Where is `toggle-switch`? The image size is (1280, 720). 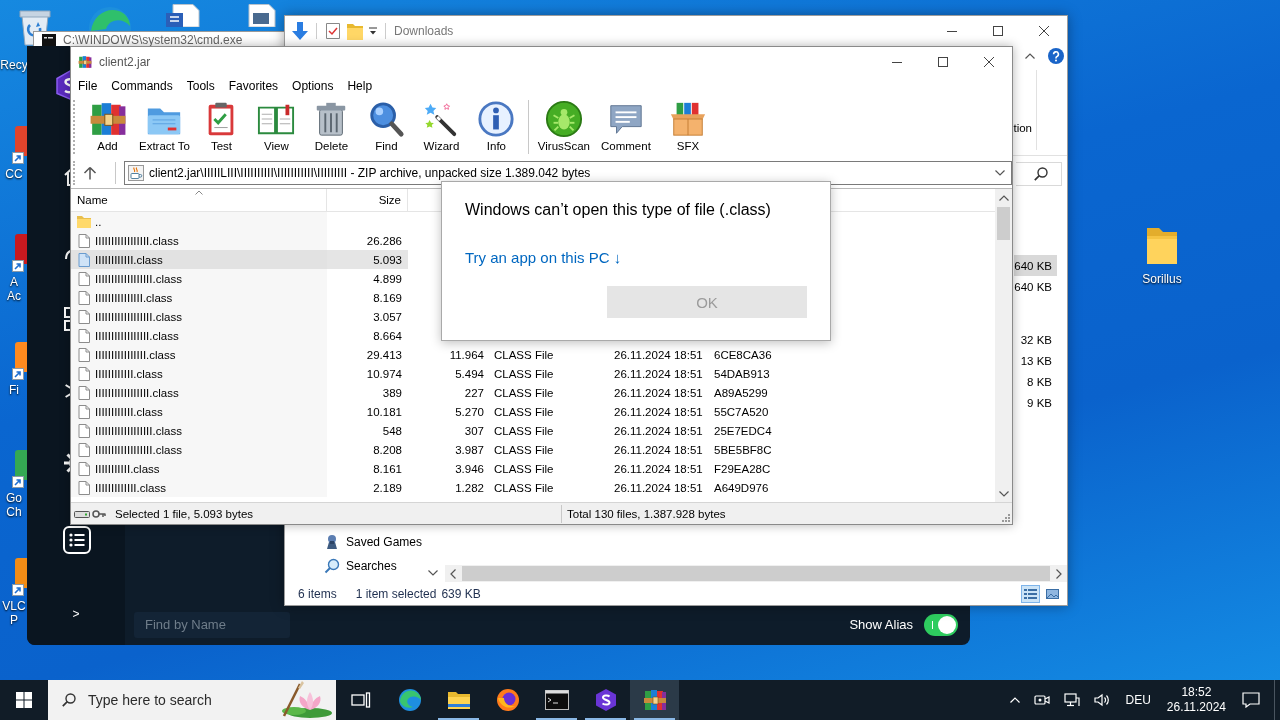 toggle-switch is located at coordinates (941, 624).